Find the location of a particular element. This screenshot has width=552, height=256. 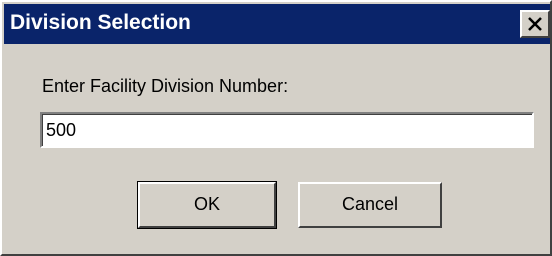

close-icon is located at coordinates (535, 24).